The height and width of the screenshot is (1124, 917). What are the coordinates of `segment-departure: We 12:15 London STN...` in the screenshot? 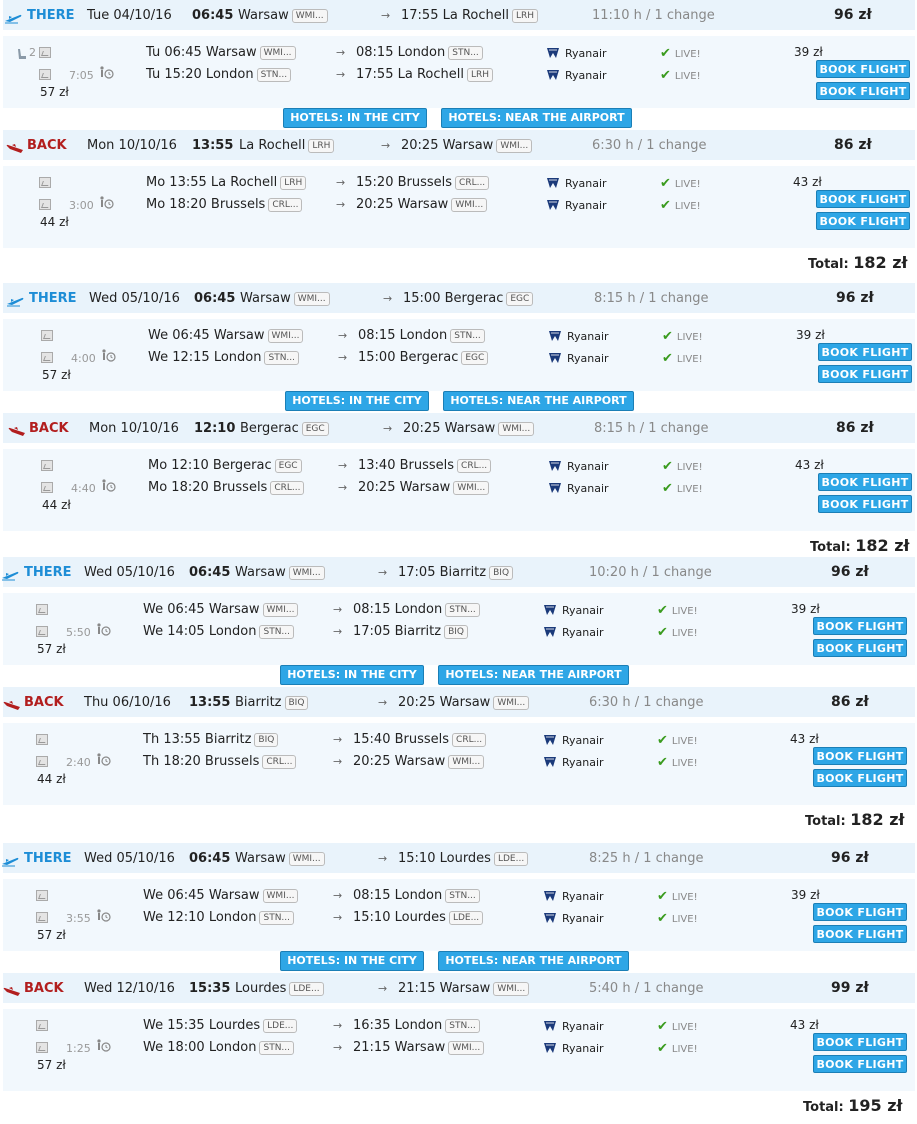 It's located at (224, 357).